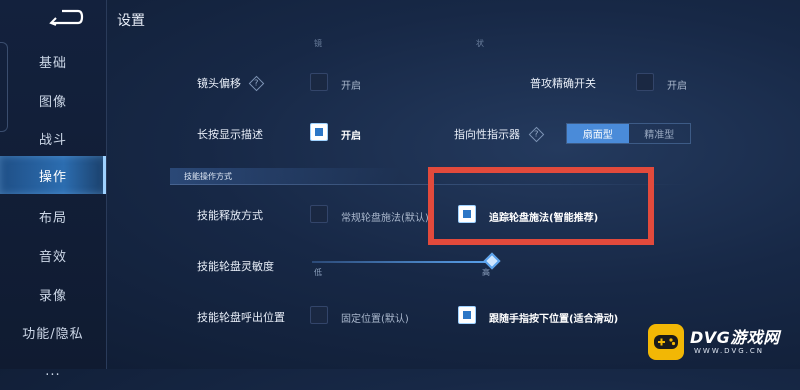 This screenshot has width=800, height=390. What do you see at coordinates (645, 82) in the screenshot?
I see `attack-precision-checkbox` at bounding box center [645, 82].